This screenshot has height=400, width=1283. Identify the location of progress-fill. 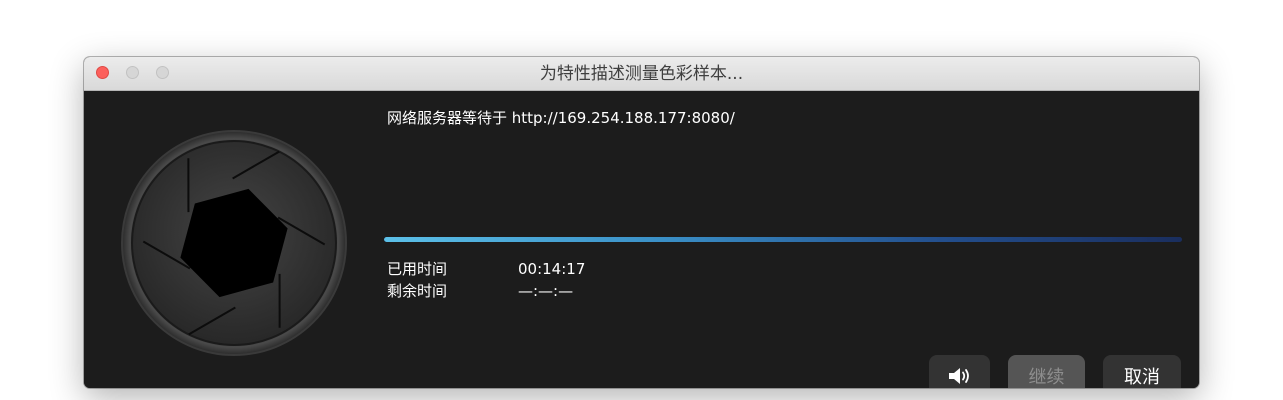
(783, 239).